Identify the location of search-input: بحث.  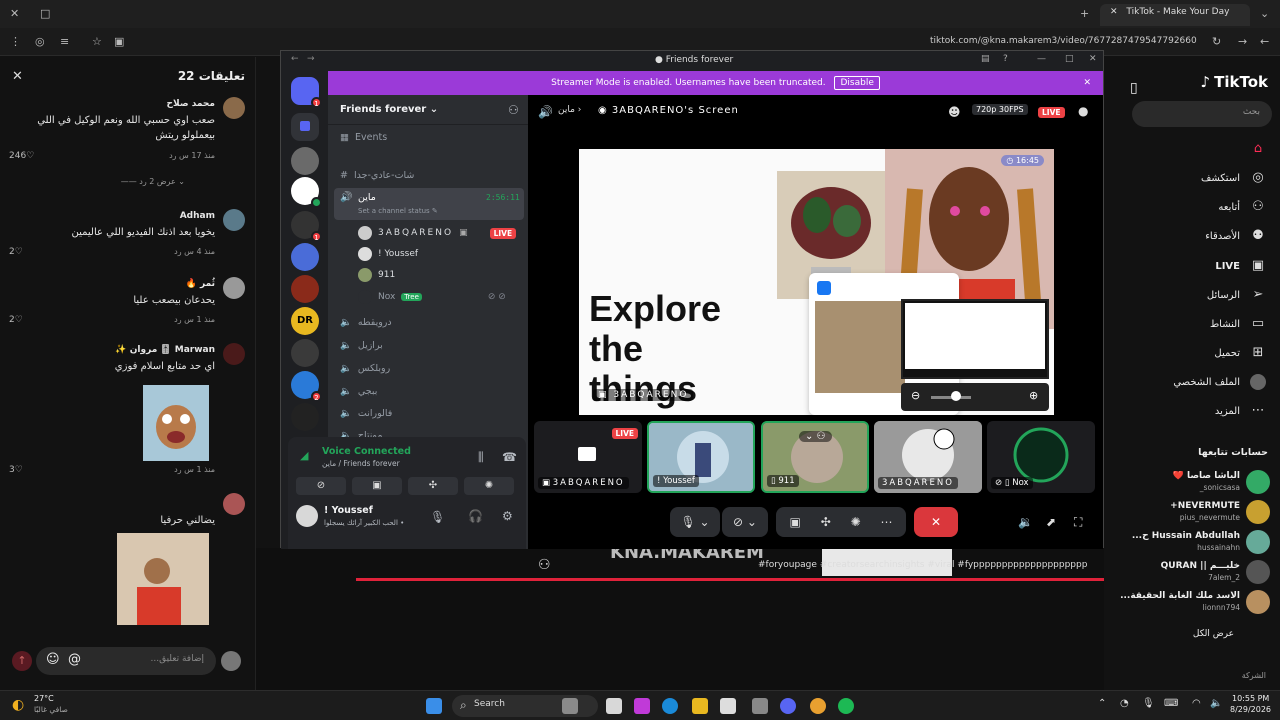
(1202, 114).